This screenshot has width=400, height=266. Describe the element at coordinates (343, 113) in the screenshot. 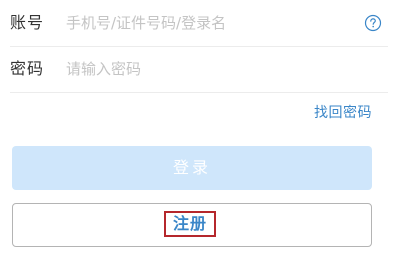

I see `forgot-password-link: 找回密码` at that location.